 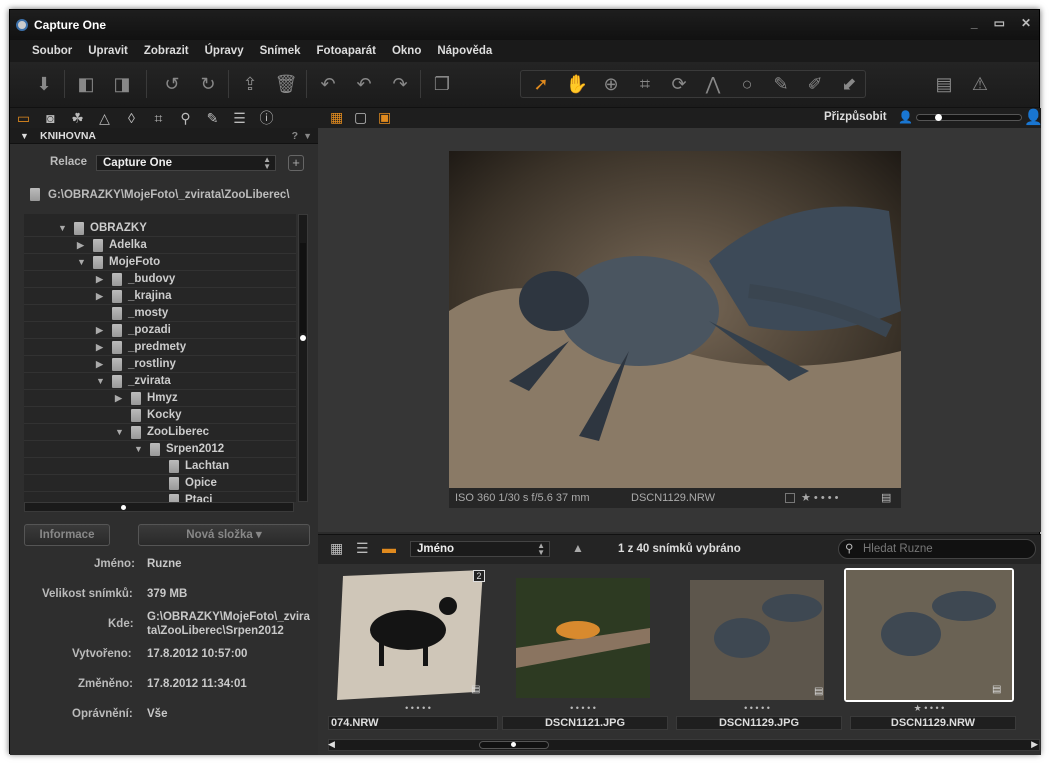 What do you see at coordinates (1034, 744) in the screenshot?
I see `scroll-right-icon: ▶` at bounding box center [1034, 744].